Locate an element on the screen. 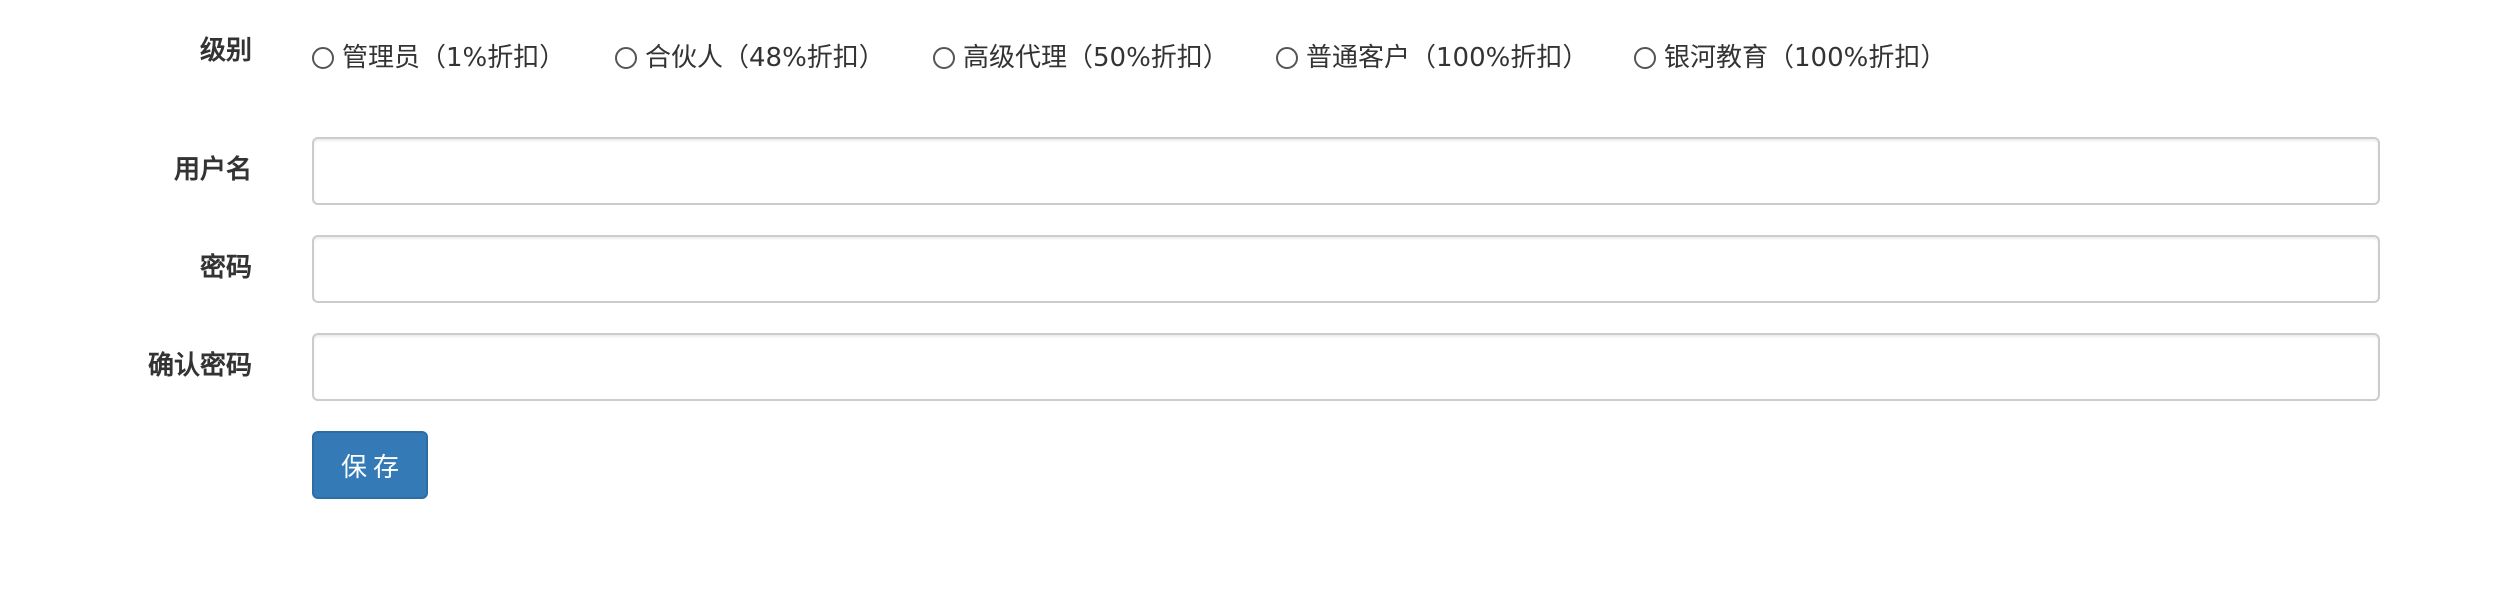  password-row: 密码 is located at coordinates (1253, 269).